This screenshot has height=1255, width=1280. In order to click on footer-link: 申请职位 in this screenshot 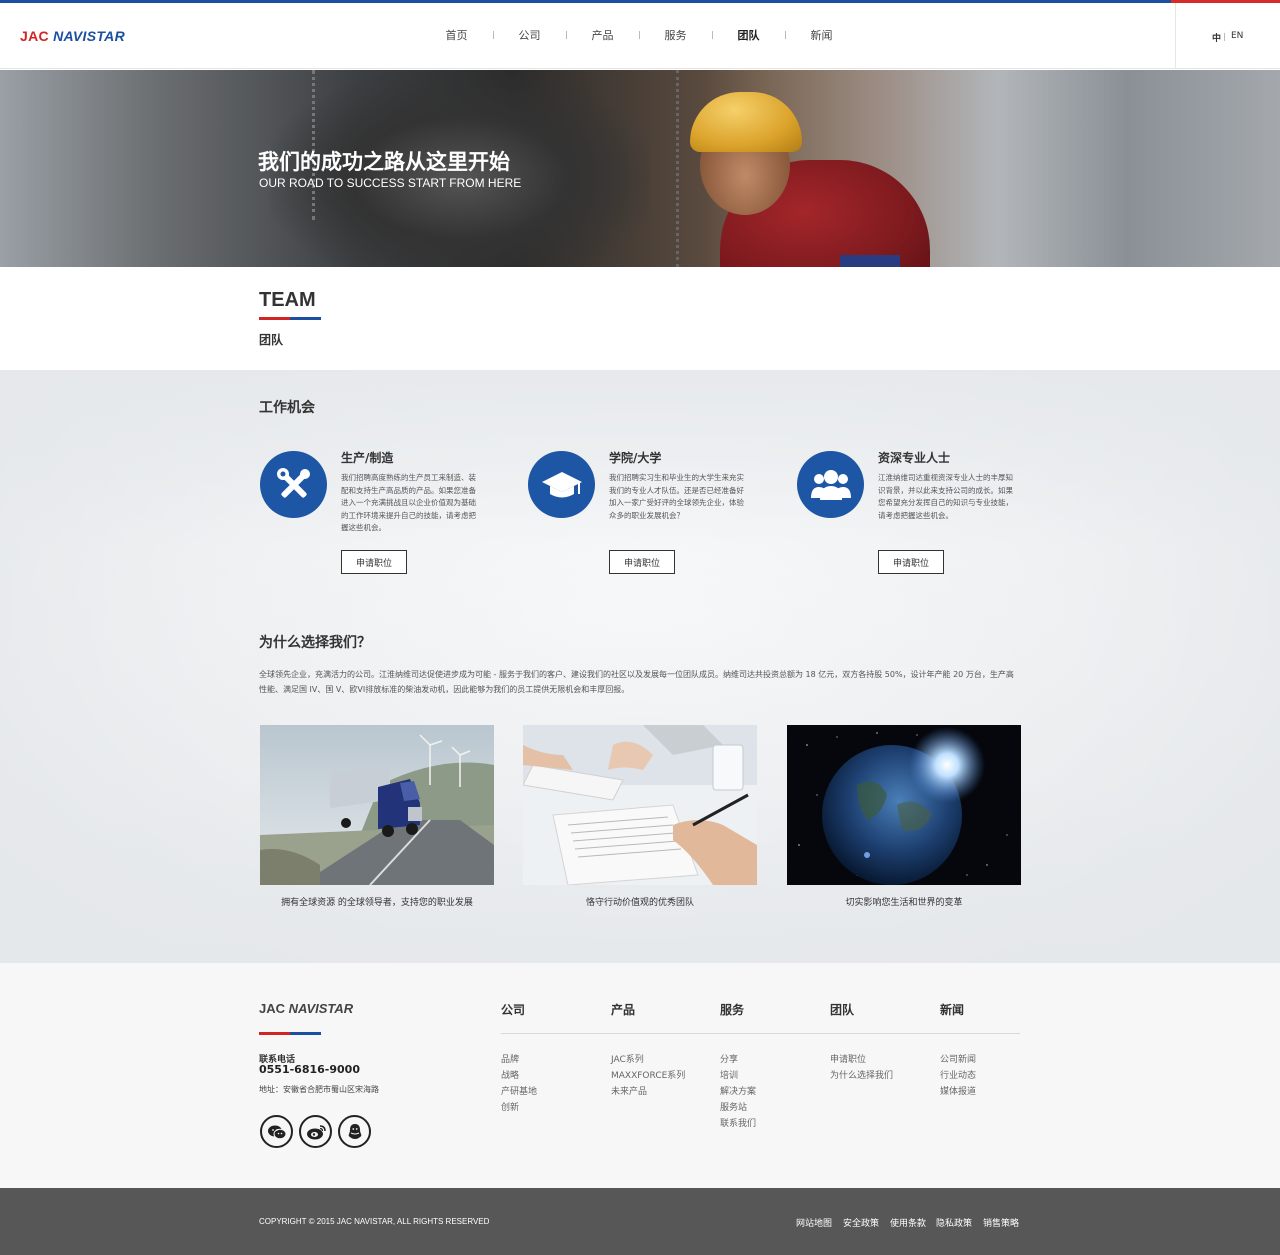, I will do `click(848, 1058)`.